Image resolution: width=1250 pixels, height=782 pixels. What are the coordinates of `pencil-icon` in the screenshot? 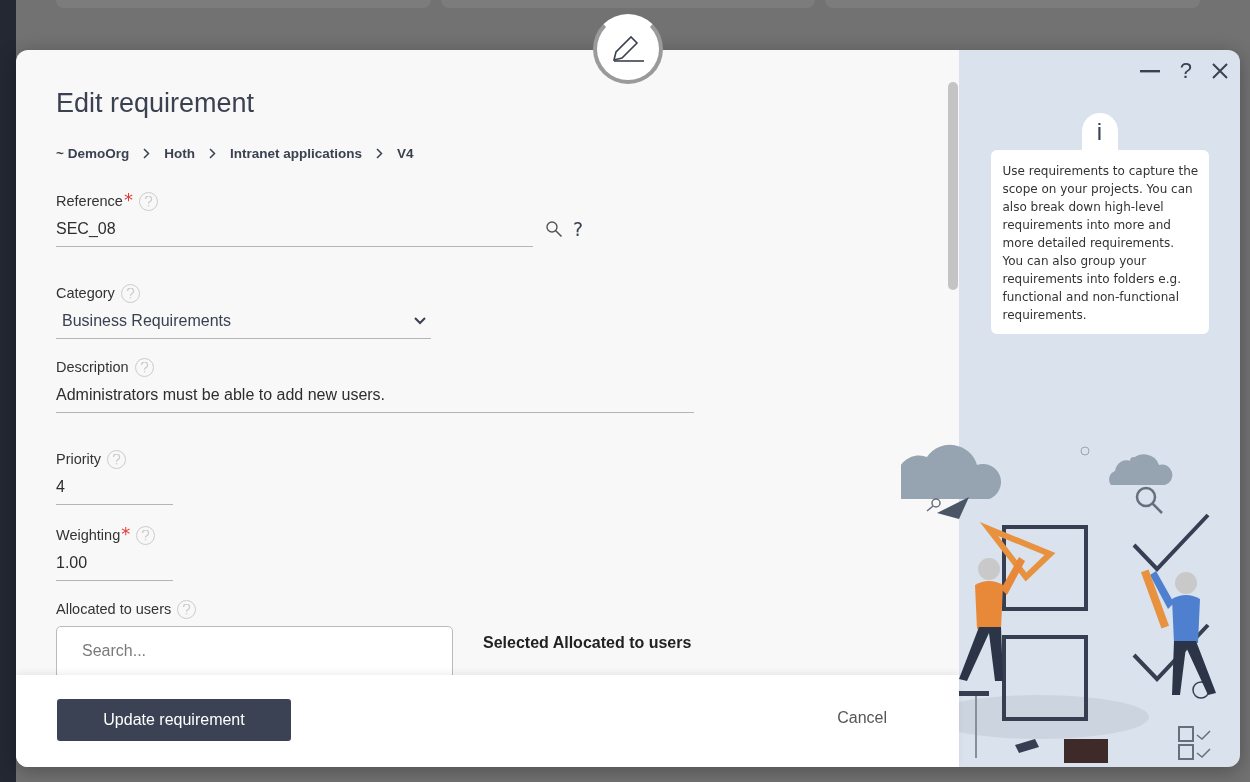 It's located at (628, 49).